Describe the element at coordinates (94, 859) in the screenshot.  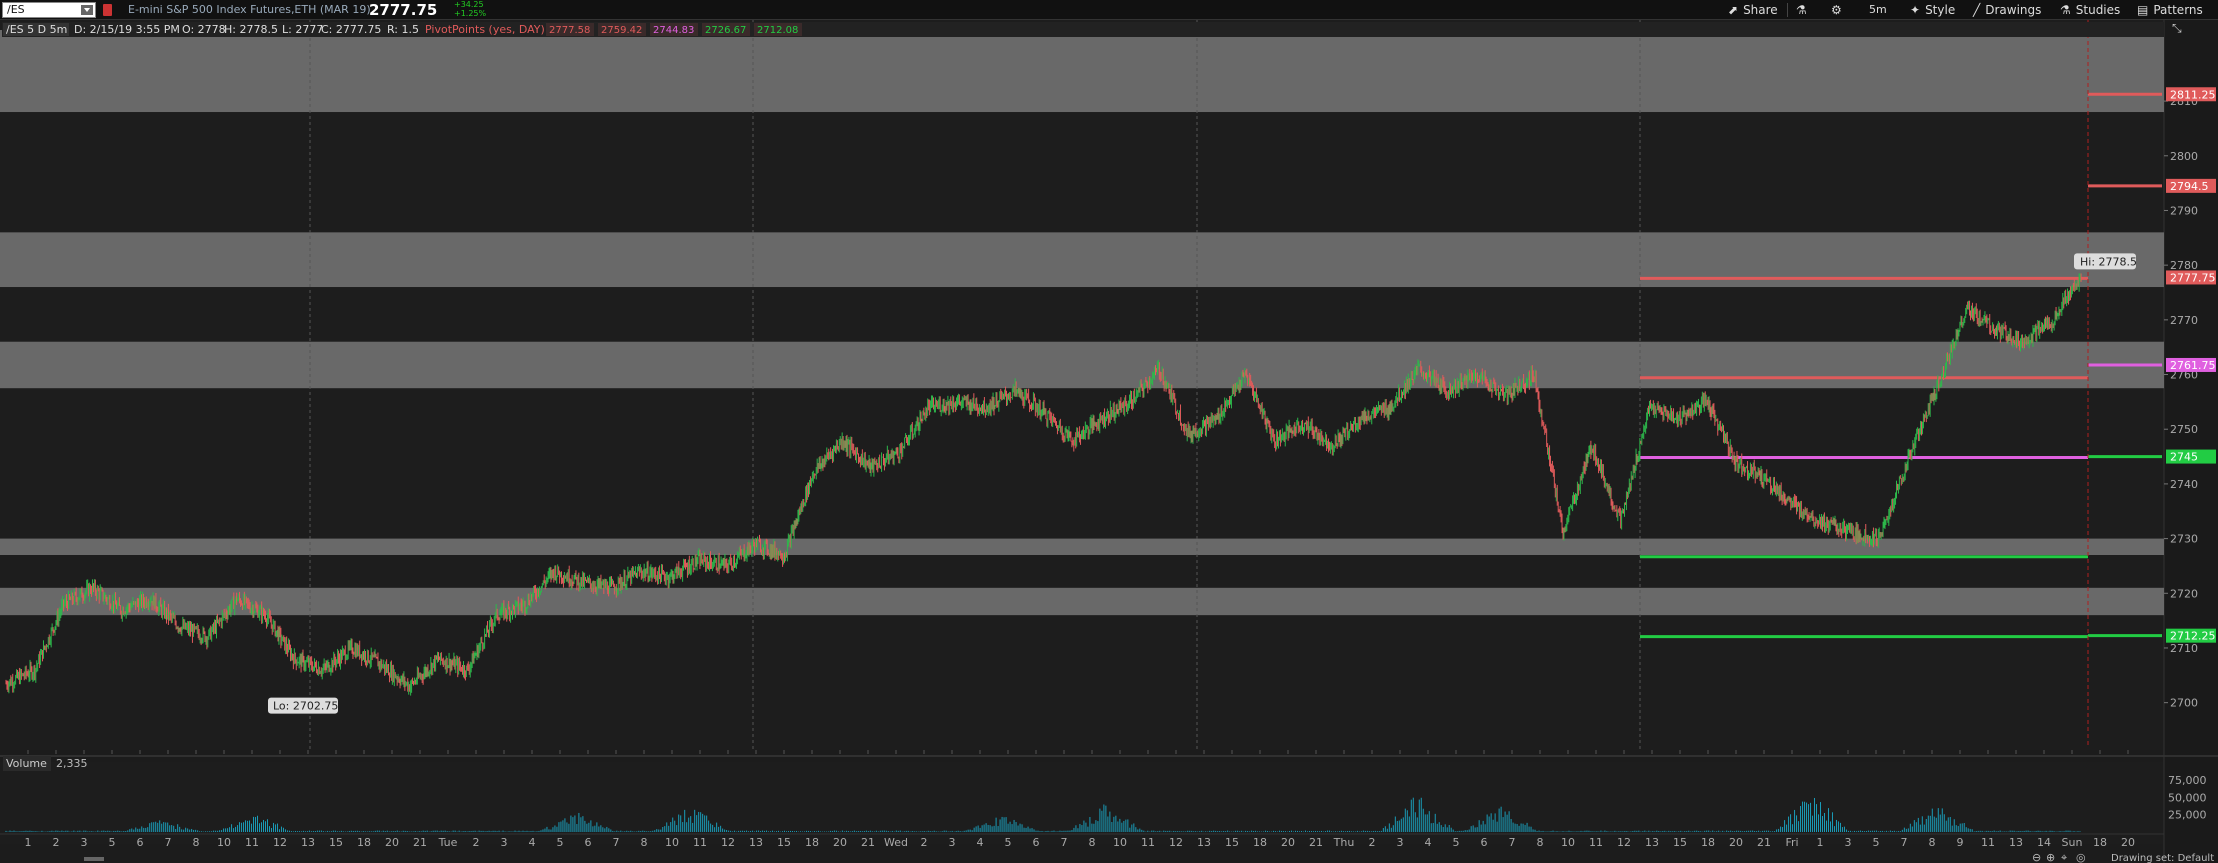
I see `scroll-thumb` at that location.